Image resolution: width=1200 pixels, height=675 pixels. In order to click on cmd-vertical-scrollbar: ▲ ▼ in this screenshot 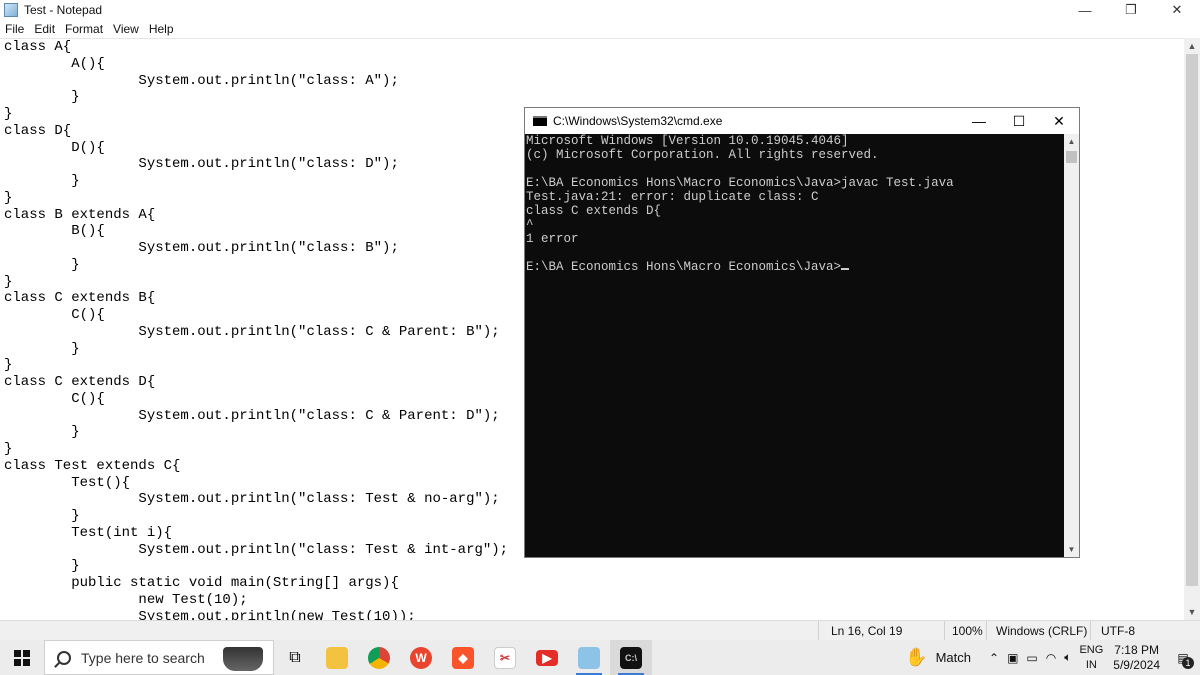, I will do `click(1071, 345)`.